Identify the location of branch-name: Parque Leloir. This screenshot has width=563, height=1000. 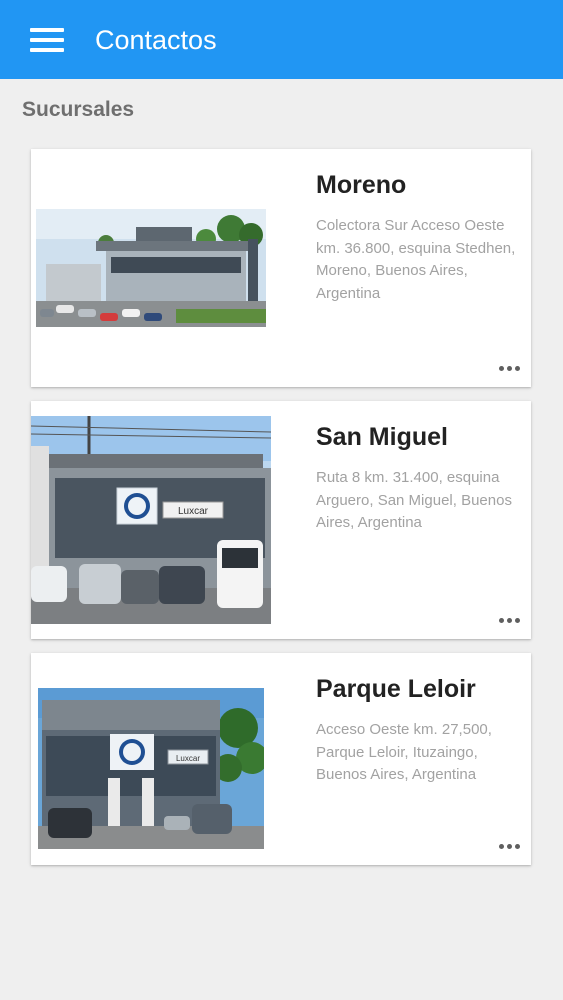
(396, 689).